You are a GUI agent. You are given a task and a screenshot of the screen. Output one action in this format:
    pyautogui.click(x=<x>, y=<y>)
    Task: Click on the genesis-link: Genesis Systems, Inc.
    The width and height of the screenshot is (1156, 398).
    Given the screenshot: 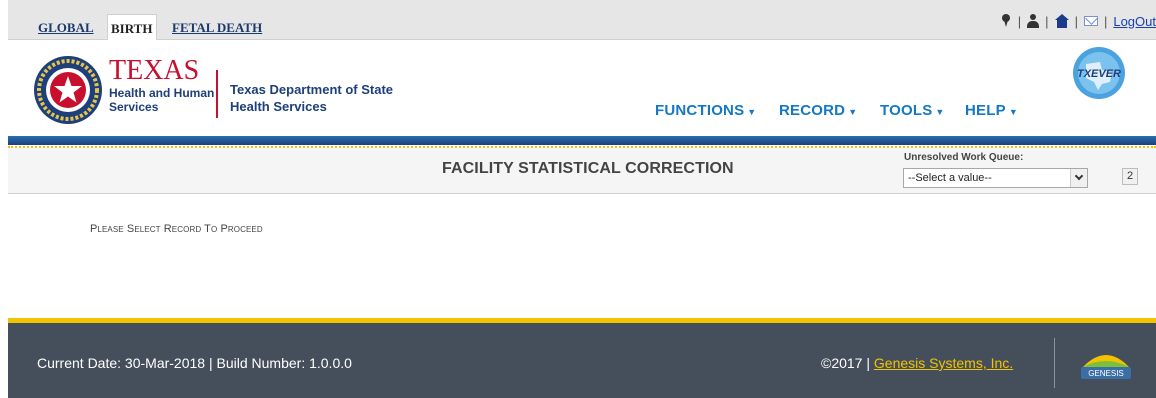 What is the action you would take?
    pyautogui.click(x=943, y=363)
    